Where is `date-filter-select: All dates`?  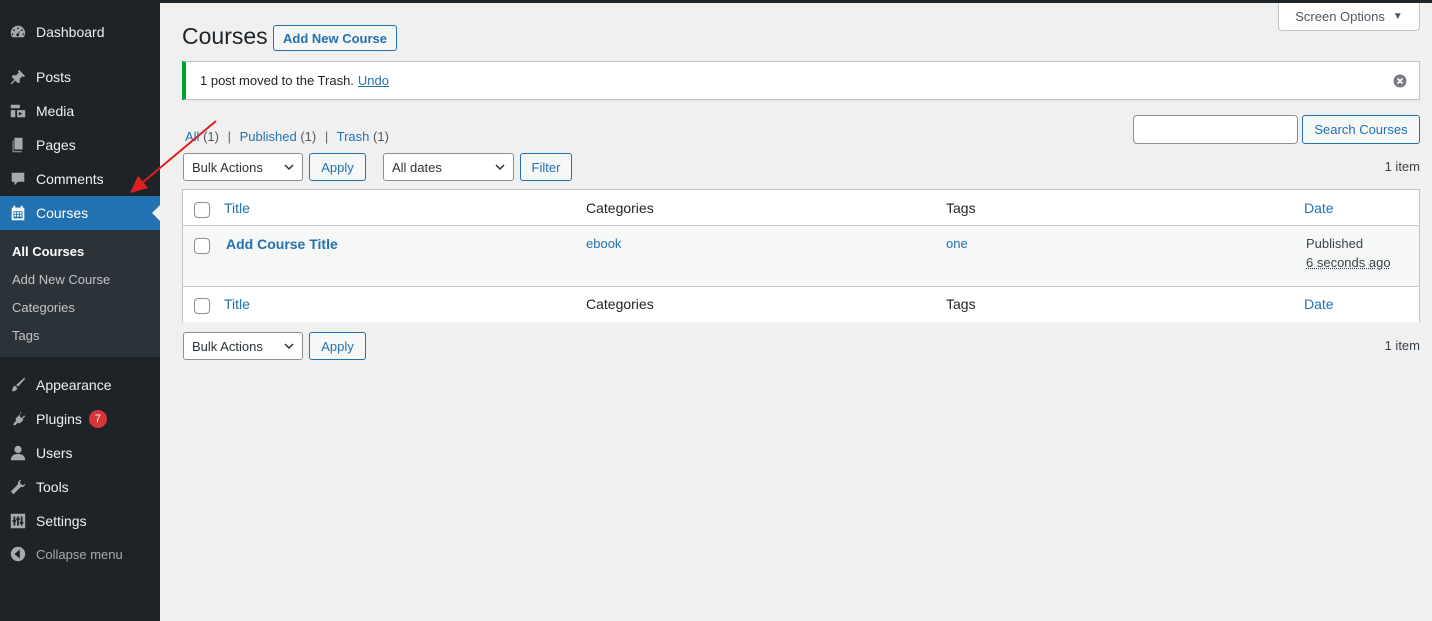
date-filter-select: All dates is located at coordinates (448, 167).